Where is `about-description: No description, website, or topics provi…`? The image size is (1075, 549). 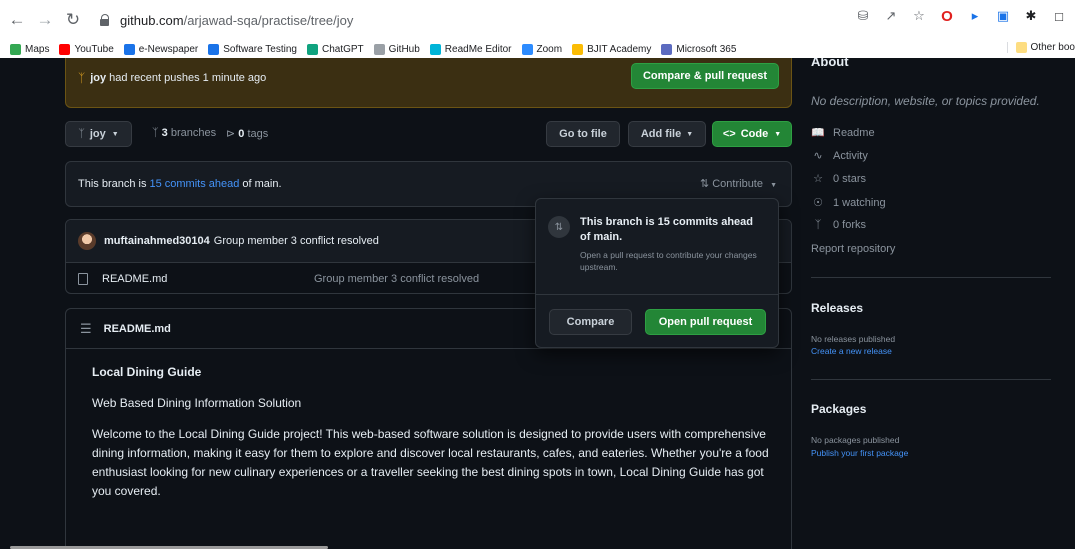
about-description: No description, website, or topics provi… is located at coordinates (925, 101).